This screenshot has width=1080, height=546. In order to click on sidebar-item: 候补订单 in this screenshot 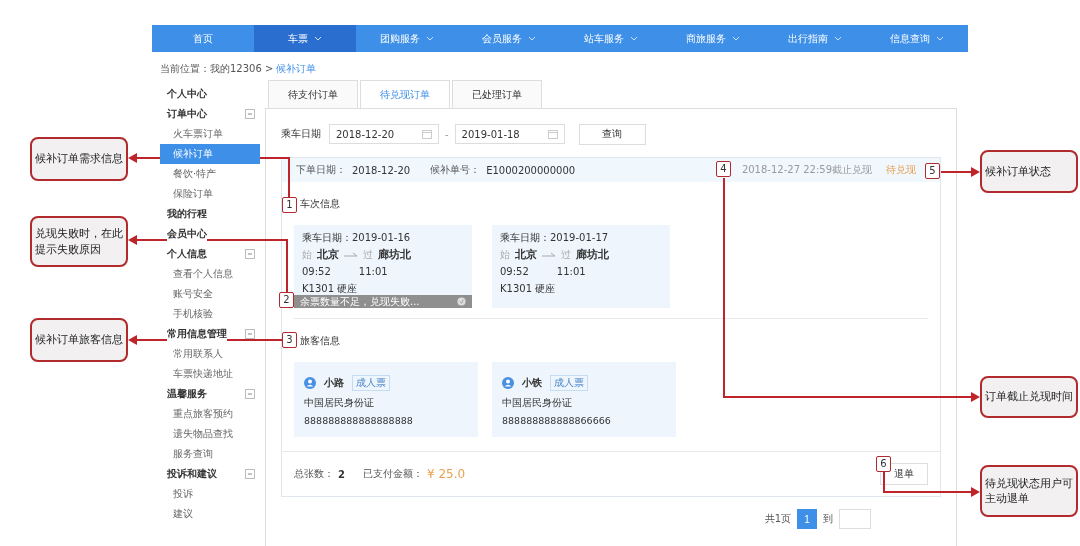, I will do `click(210, 154)`.